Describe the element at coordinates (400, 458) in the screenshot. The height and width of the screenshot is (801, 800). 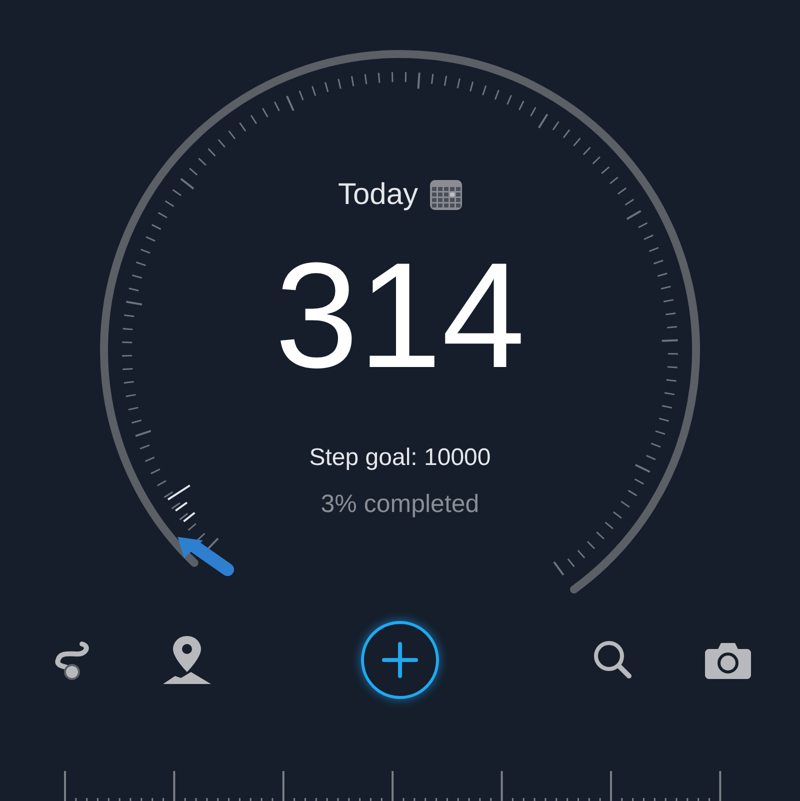
I see `step-goal: Step goal: 10000` at that location.